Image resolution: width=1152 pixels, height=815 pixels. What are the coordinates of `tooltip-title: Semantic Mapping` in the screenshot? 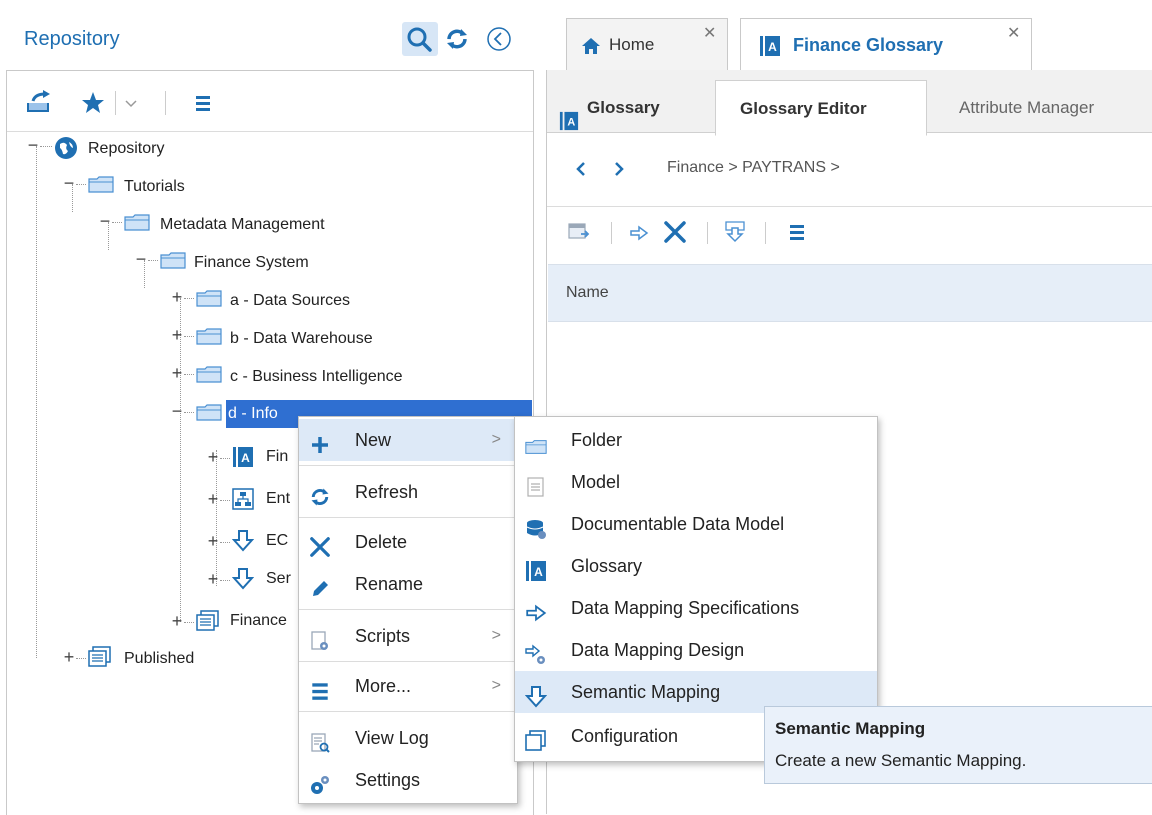 It's located at (850, 728).